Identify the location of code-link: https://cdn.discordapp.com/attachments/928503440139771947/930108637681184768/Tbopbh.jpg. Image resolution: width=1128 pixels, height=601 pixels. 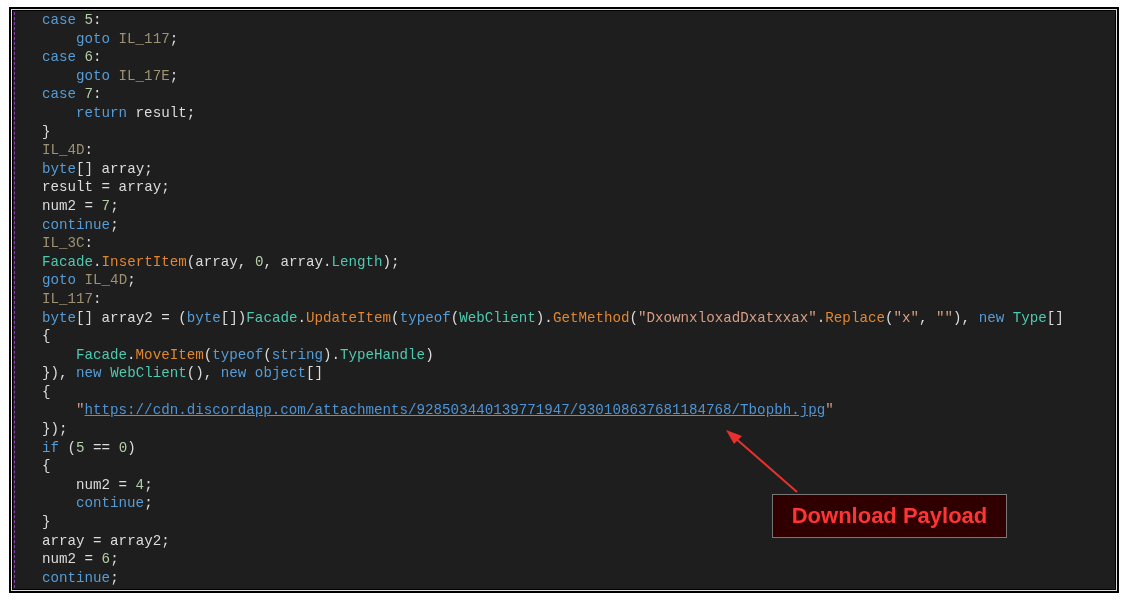
(455, 410).